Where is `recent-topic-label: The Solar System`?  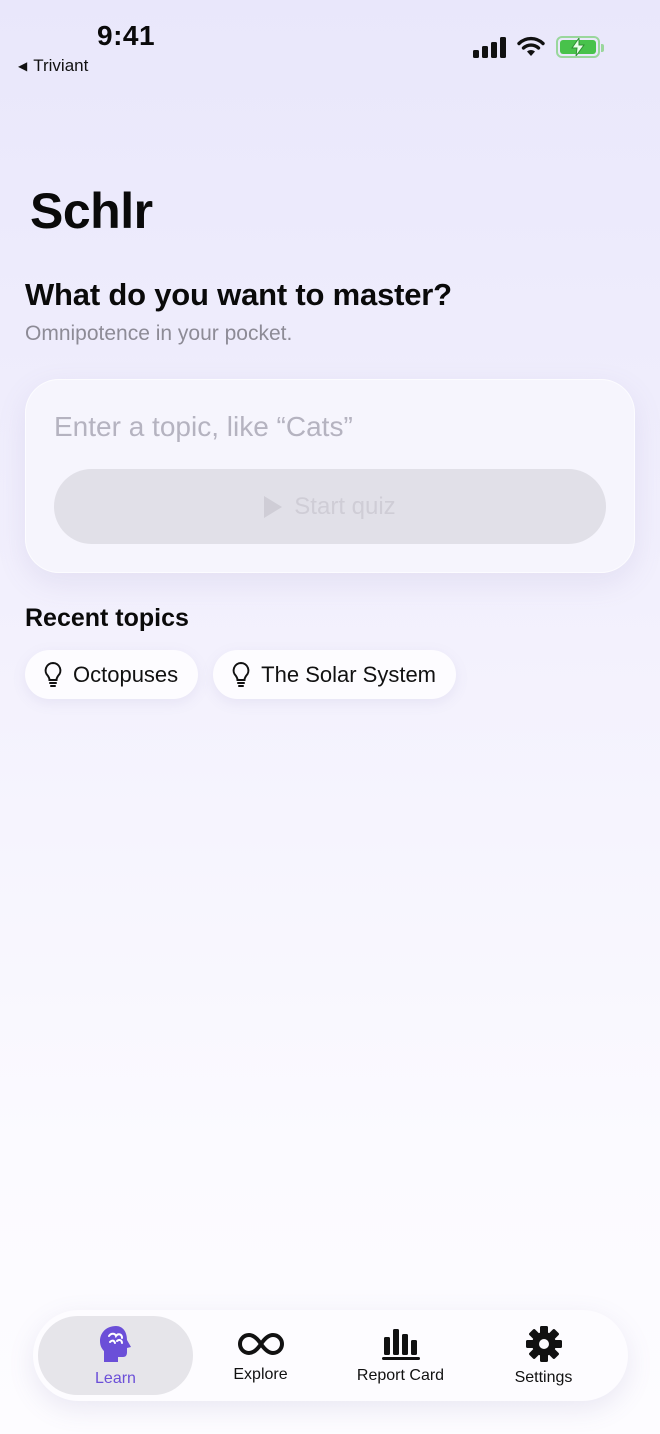 recent-topic-label: The Solar System is located at coordinates (349, 674).